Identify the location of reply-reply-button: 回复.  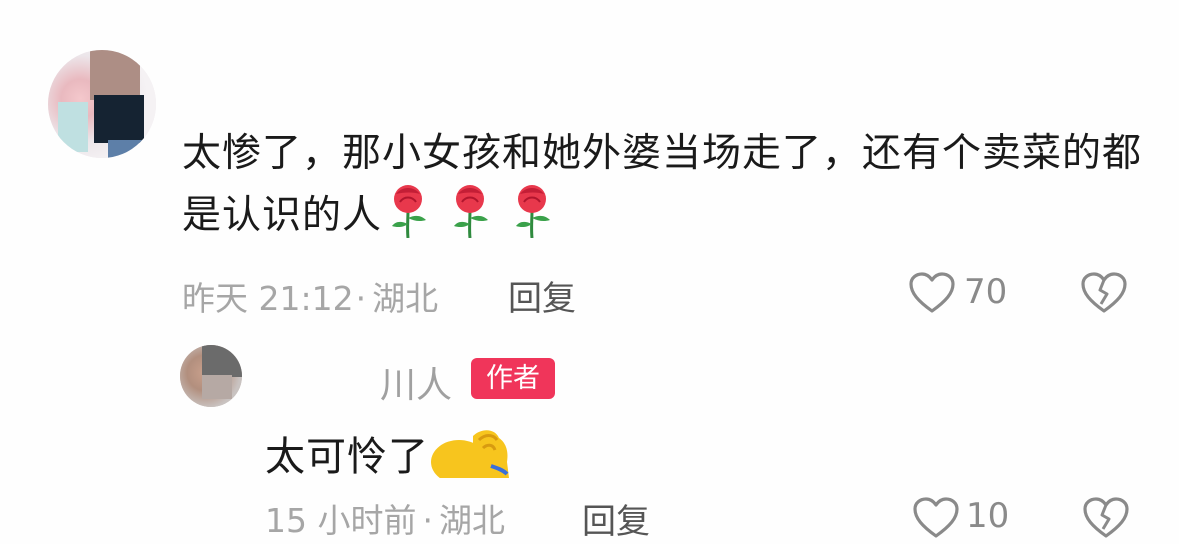
(616, 518).